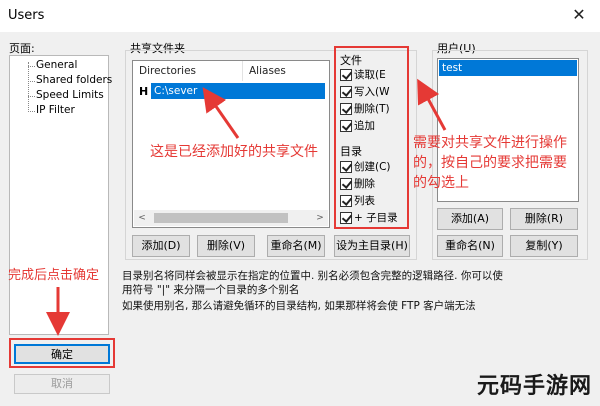 The width and height of the screenshot is (600, 406). Describe the element at coordinates (221, 113) in the screenshot. I see `arrow-to-directory` at that location.